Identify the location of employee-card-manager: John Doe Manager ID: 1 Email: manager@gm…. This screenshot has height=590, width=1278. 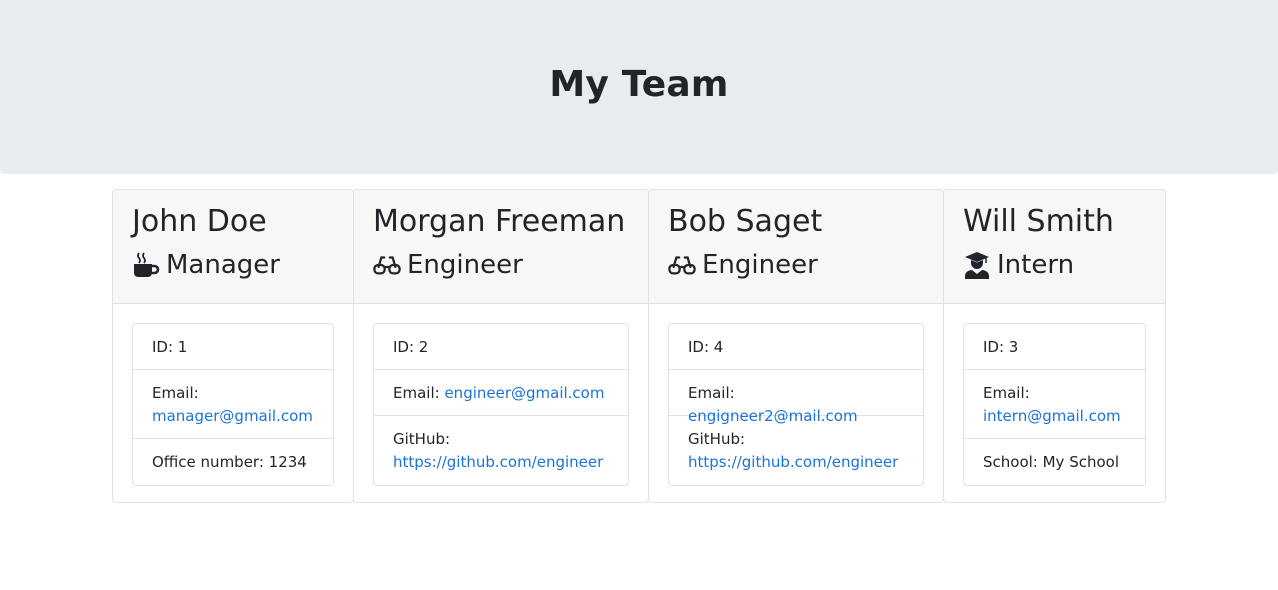
(233, 346).